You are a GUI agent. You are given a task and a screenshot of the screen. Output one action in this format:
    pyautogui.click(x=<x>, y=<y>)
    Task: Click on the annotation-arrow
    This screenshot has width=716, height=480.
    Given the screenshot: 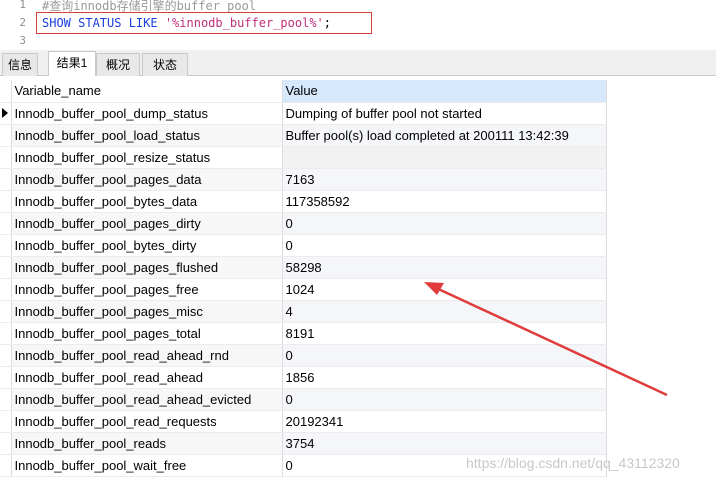 What is the action you would take?
    pyautogui.click(x=546, y=339)
    